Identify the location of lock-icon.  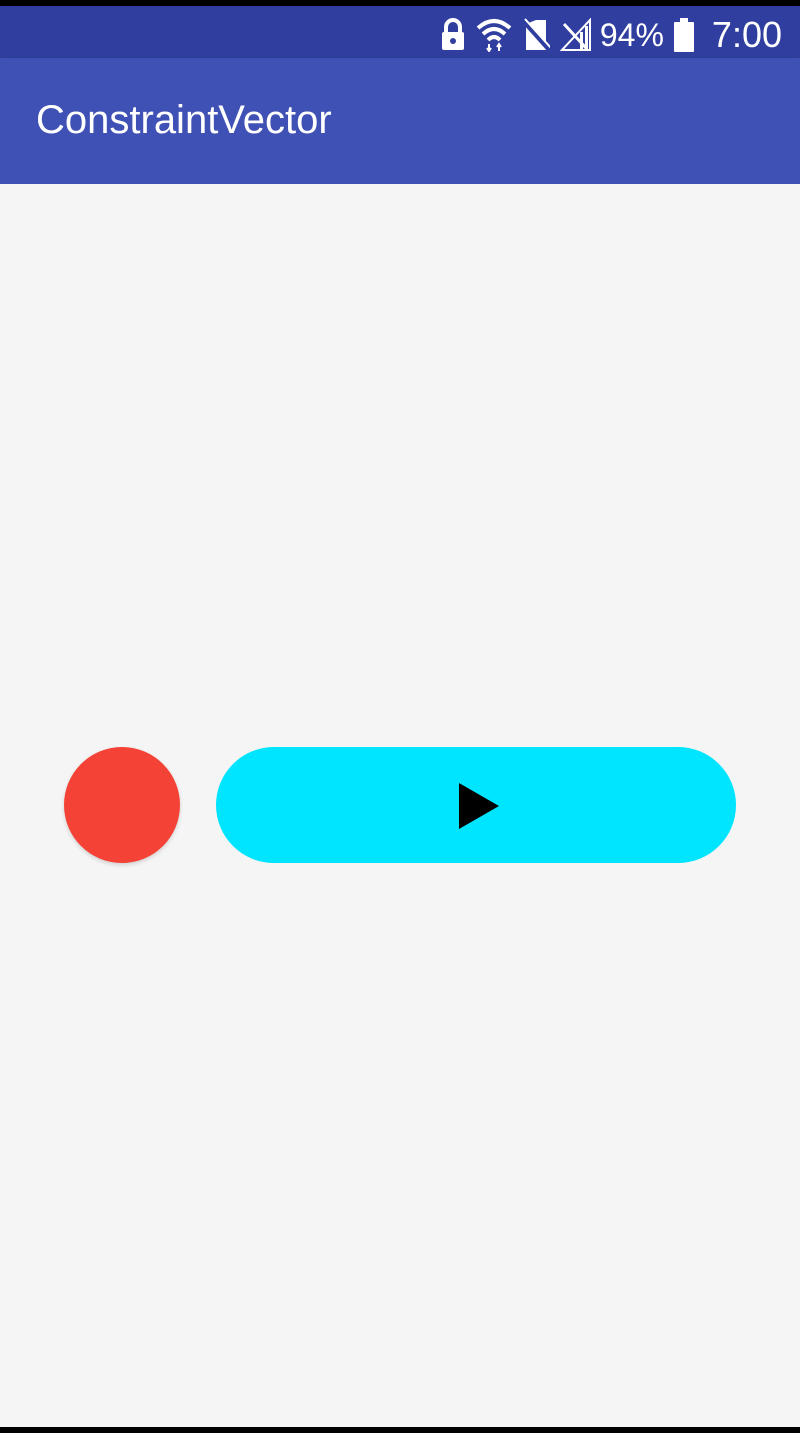
(453, 35).